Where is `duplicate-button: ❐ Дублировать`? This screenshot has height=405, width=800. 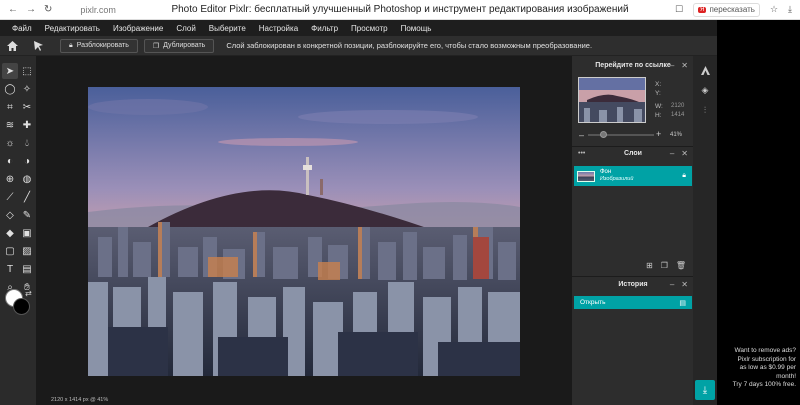 duplicate-button: ❐ Дублировать is located at coordinates (179, 45).